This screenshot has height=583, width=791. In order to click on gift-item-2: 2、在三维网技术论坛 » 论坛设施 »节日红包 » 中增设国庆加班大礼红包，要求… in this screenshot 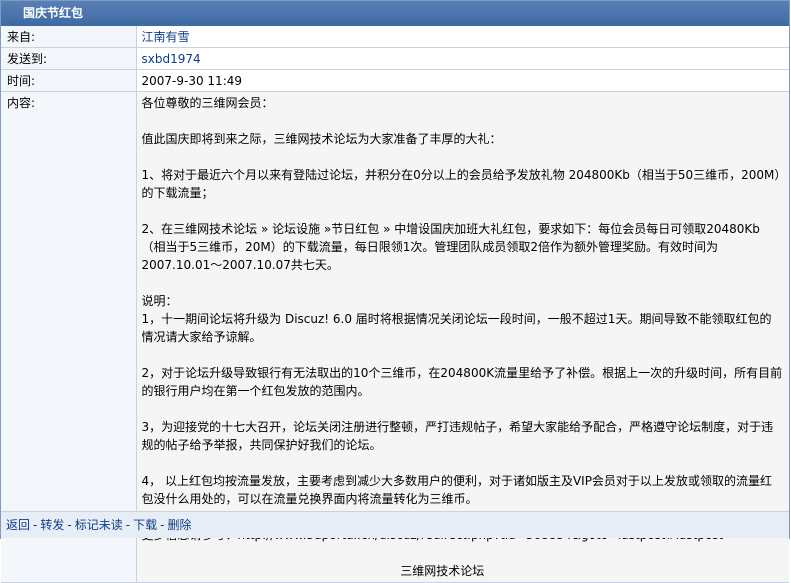, I will do `click(450, 247)`.